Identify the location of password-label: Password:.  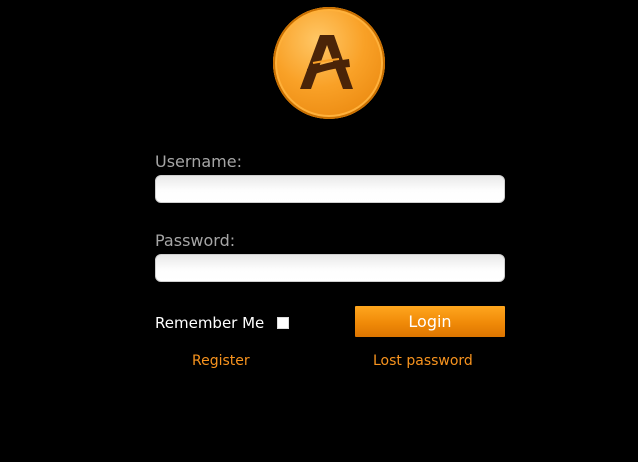
(195, 240).